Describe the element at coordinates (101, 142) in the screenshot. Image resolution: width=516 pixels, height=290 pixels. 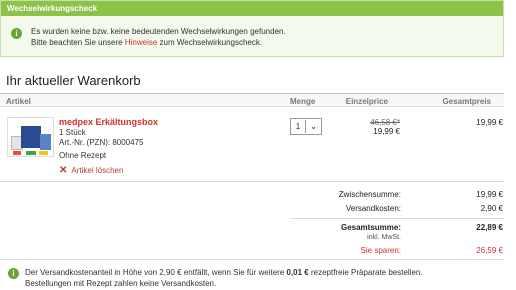
I see `product-pzn: Art.-Nr. (PZN): 8000475` at that location.